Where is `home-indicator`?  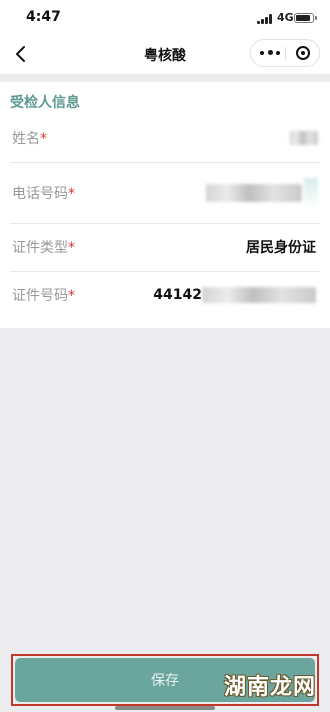
home-indicator is located at coordinates (165, 708).